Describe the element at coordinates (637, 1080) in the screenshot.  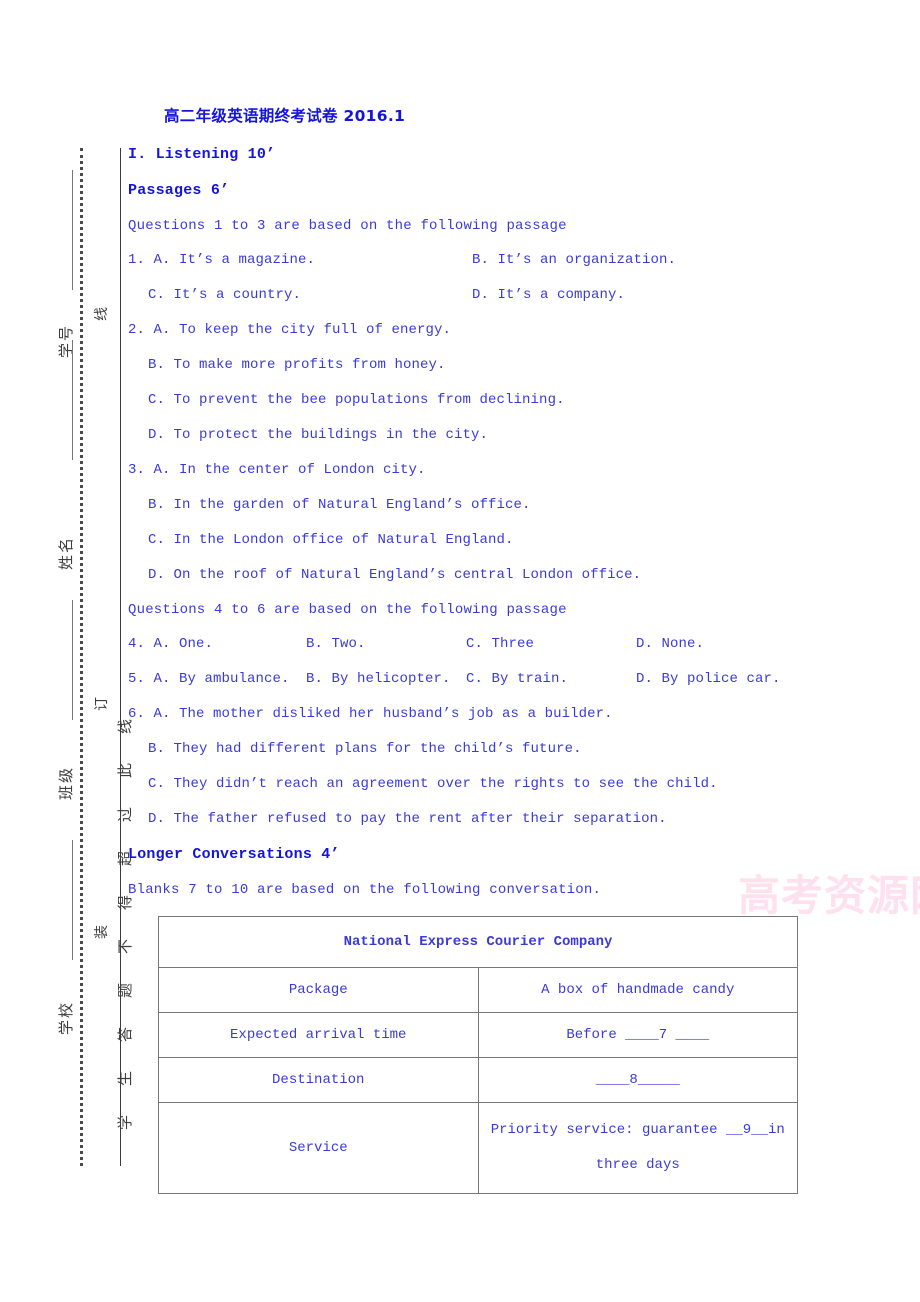
I see `row-value-destination: ____8_____` at that location.